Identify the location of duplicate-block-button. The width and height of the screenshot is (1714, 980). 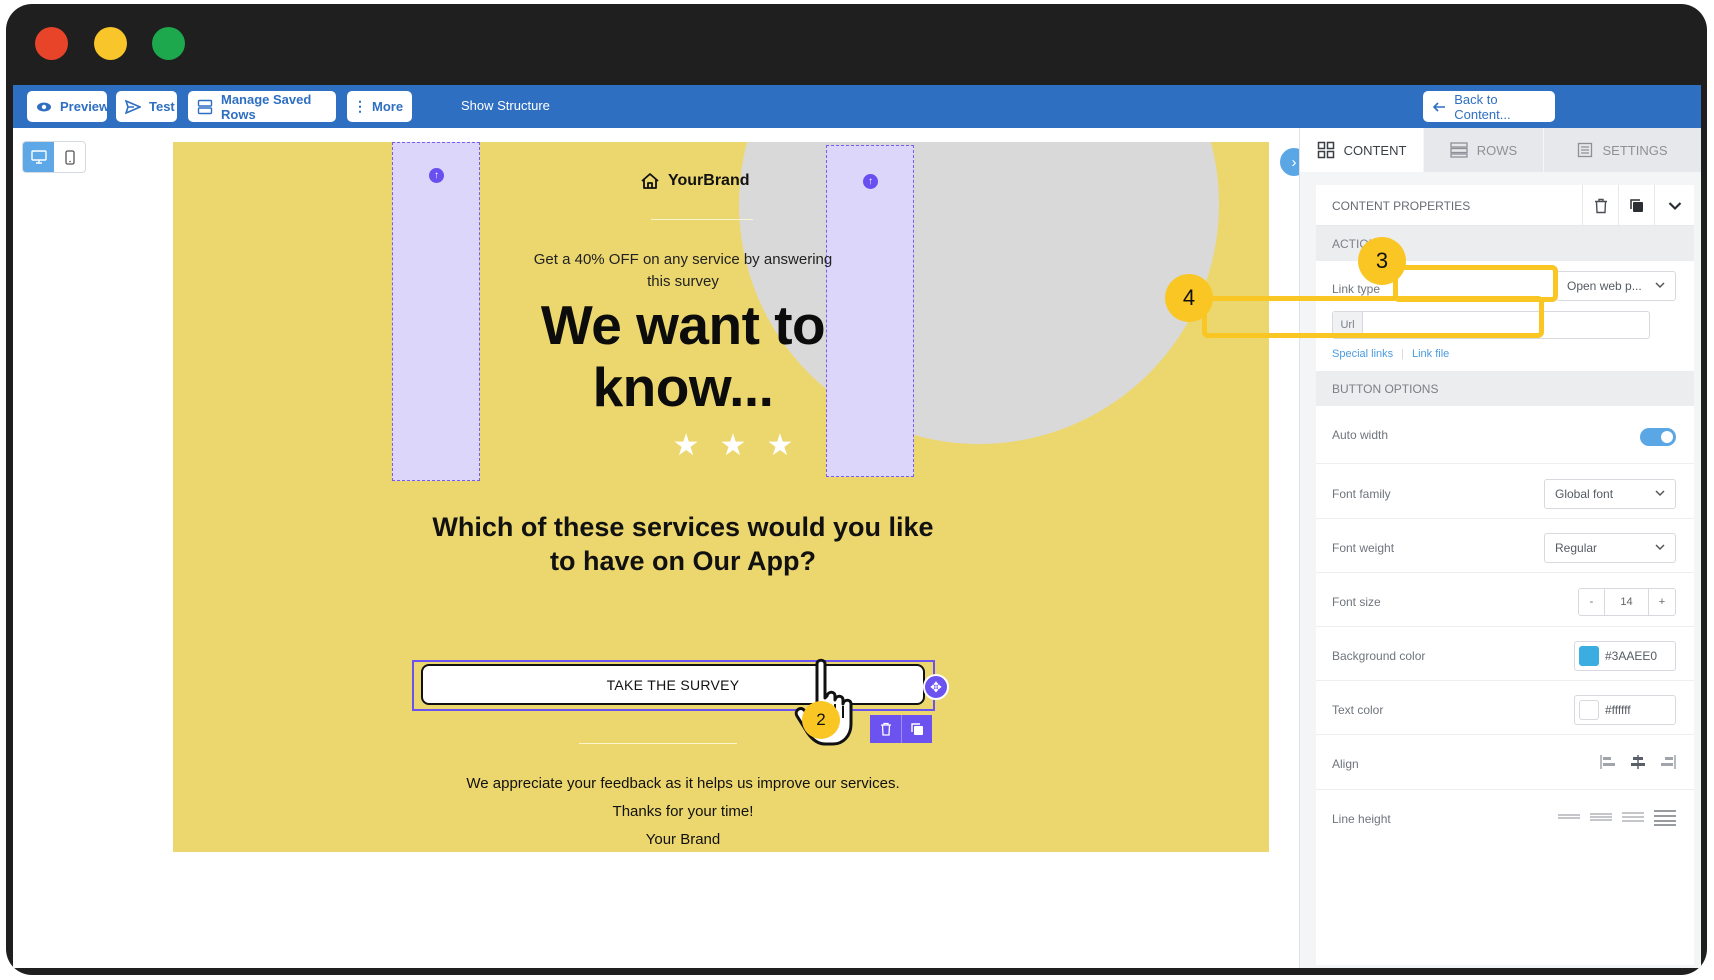
(916, 729).